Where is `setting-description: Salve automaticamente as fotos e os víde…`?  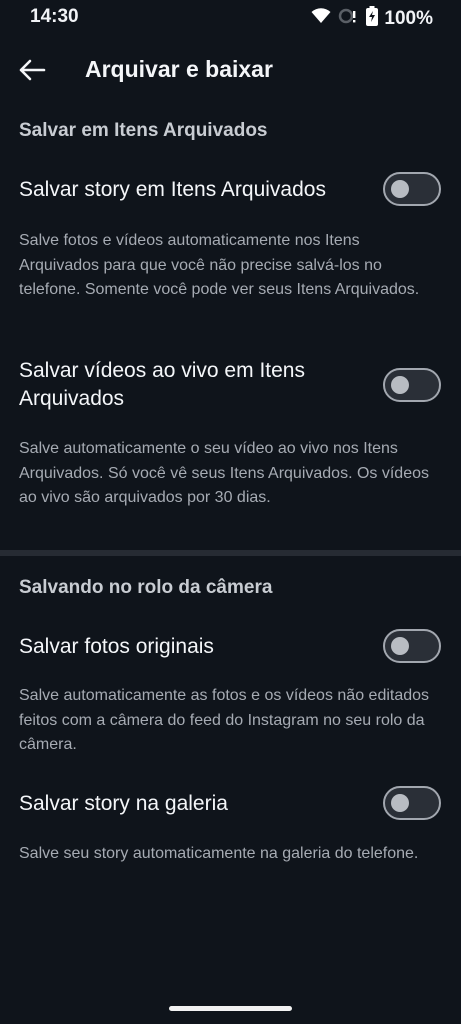 setting-description: Salve automaticamente as fotos e os víde… is located at coordinates (224, 720).